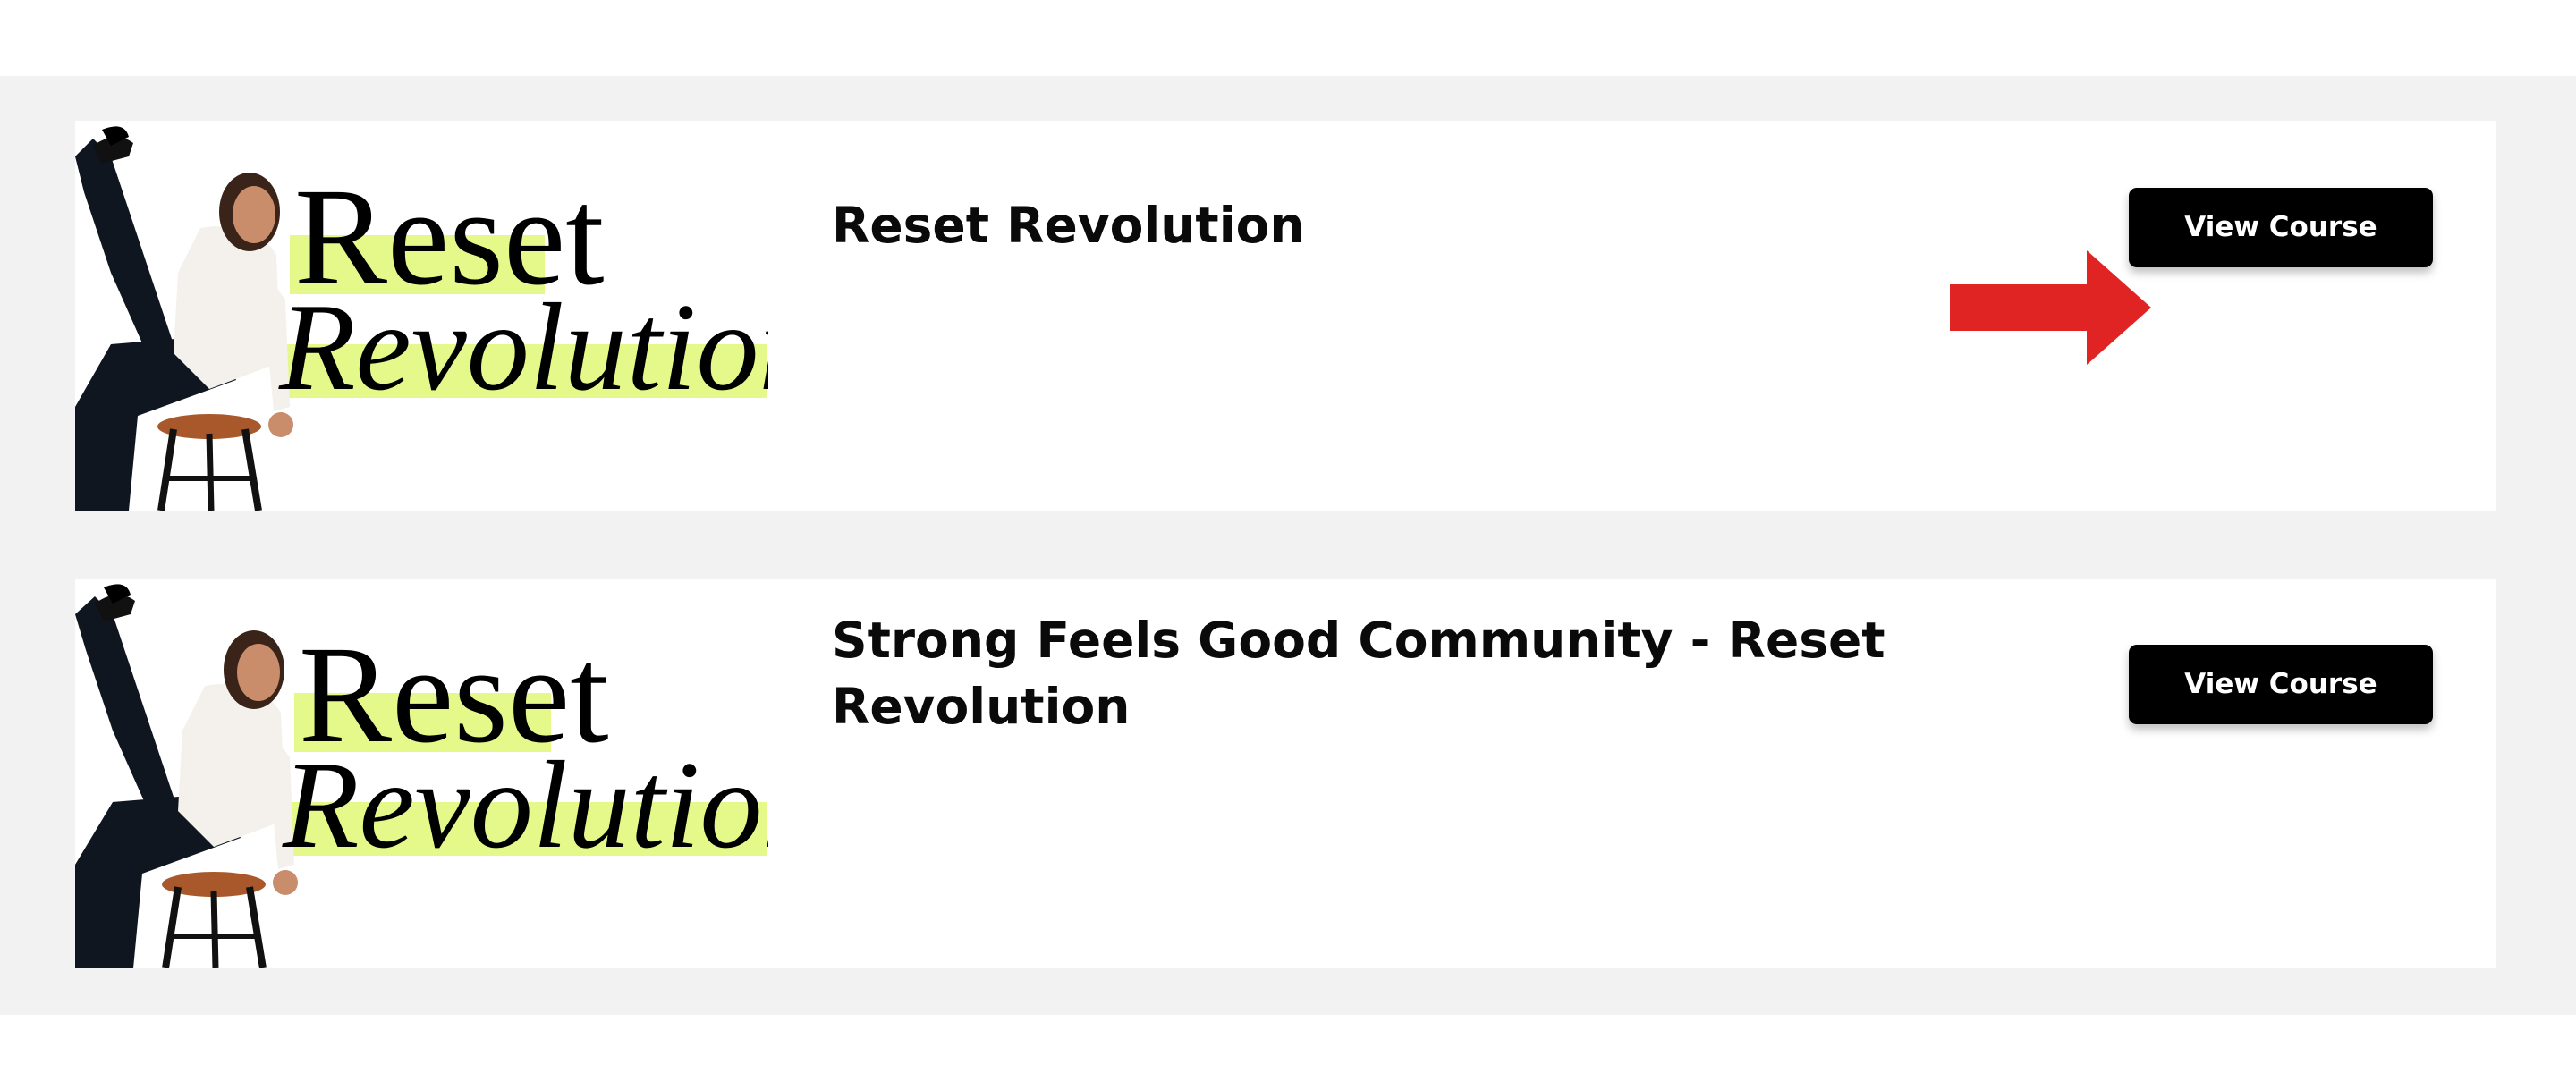 Image resolution: width=2576 pixels, height=1073 pixels. I want to click on course-title: Reset Revolution, so click(1377, 225).